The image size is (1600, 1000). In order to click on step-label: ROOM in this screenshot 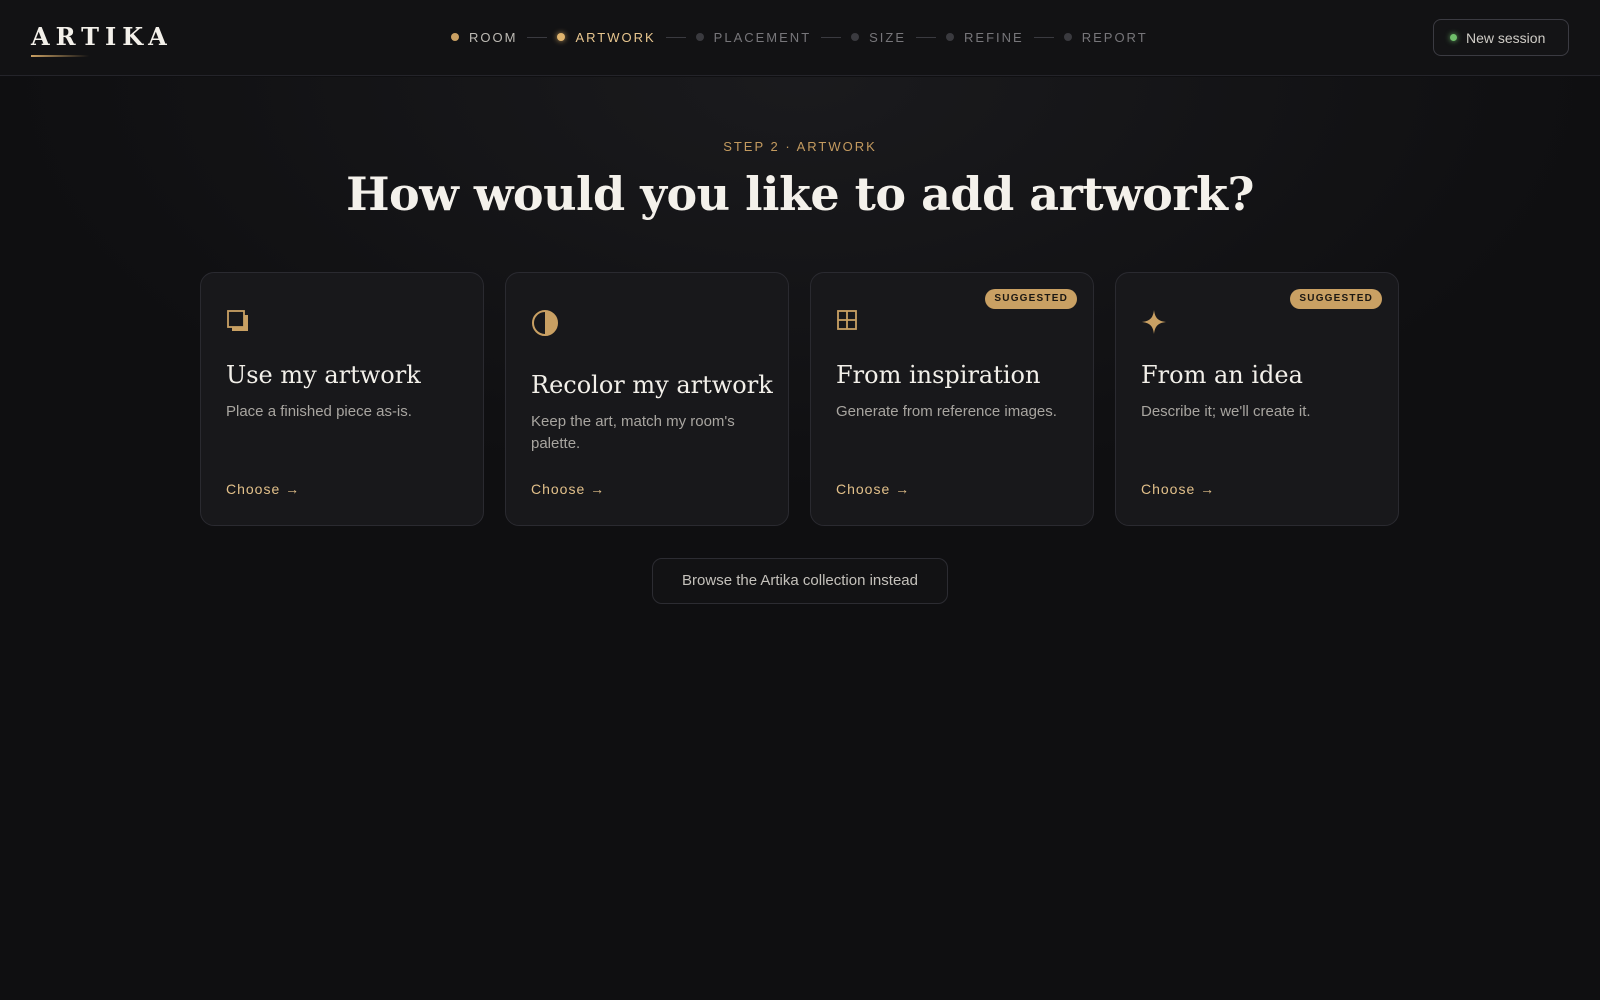, I will do `click(493, 37)`.